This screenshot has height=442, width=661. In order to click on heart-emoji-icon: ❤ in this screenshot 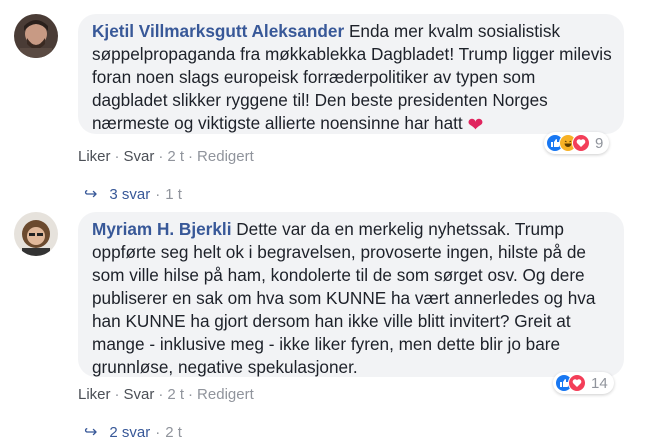, I will do `click(475, 125)`.